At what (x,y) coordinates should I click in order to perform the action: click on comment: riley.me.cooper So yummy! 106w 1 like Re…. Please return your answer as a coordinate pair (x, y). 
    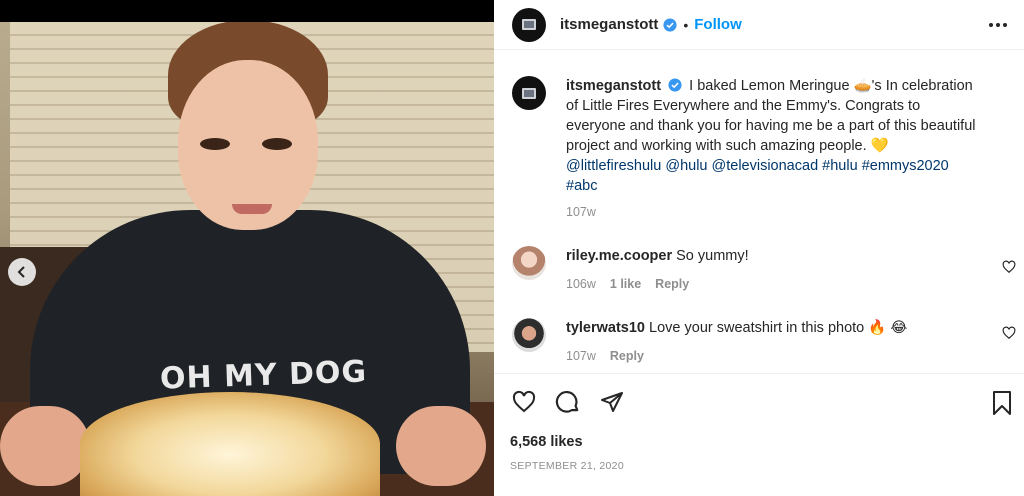
    Looking at the image, I should click on (759, 270).